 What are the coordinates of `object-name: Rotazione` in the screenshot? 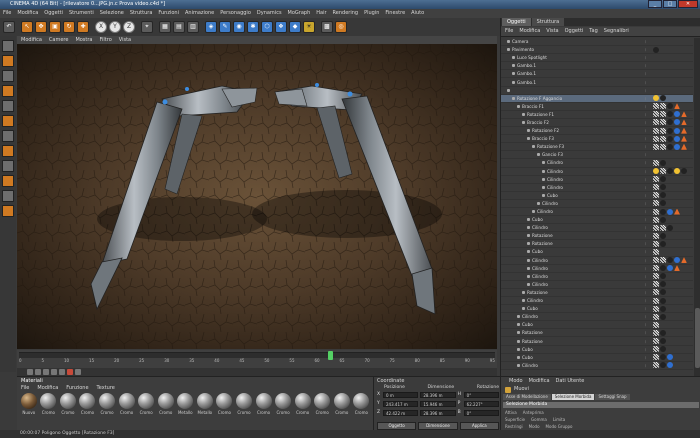 It's located at (588, 243).